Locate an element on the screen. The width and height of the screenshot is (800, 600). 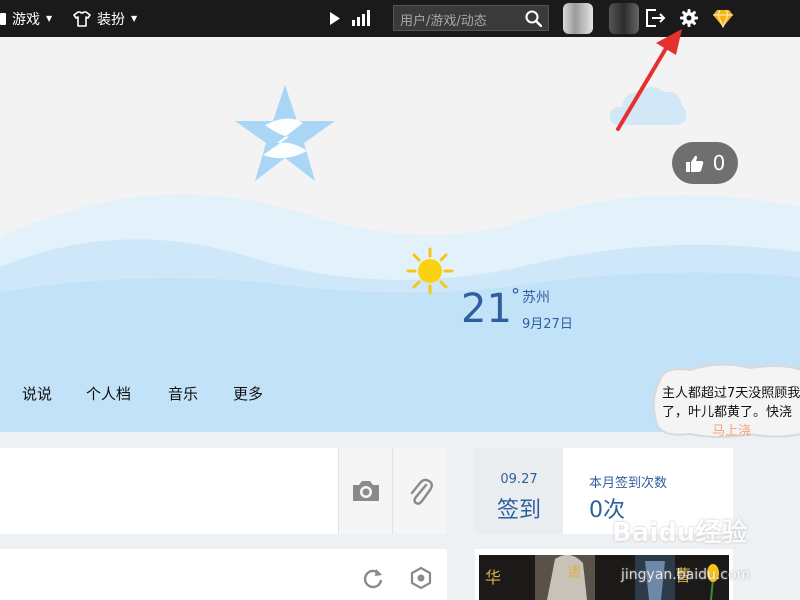
weather-temperature: 21 is located at coordinates (486, 309).